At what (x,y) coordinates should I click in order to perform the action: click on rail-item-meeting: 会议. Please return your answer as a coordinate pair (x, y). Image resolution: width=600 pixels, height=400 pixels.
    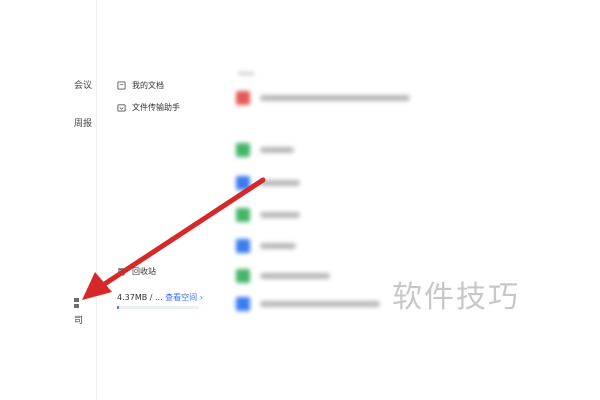
    Looking at the image, I should click on (83, 84).